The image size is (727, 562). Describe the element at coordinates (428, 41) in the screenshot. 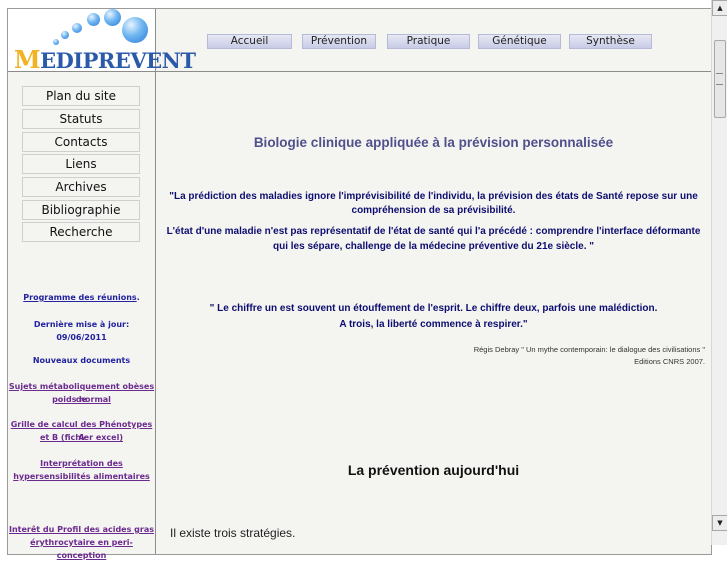

I see `nav-pratique: Pratique` at that location.